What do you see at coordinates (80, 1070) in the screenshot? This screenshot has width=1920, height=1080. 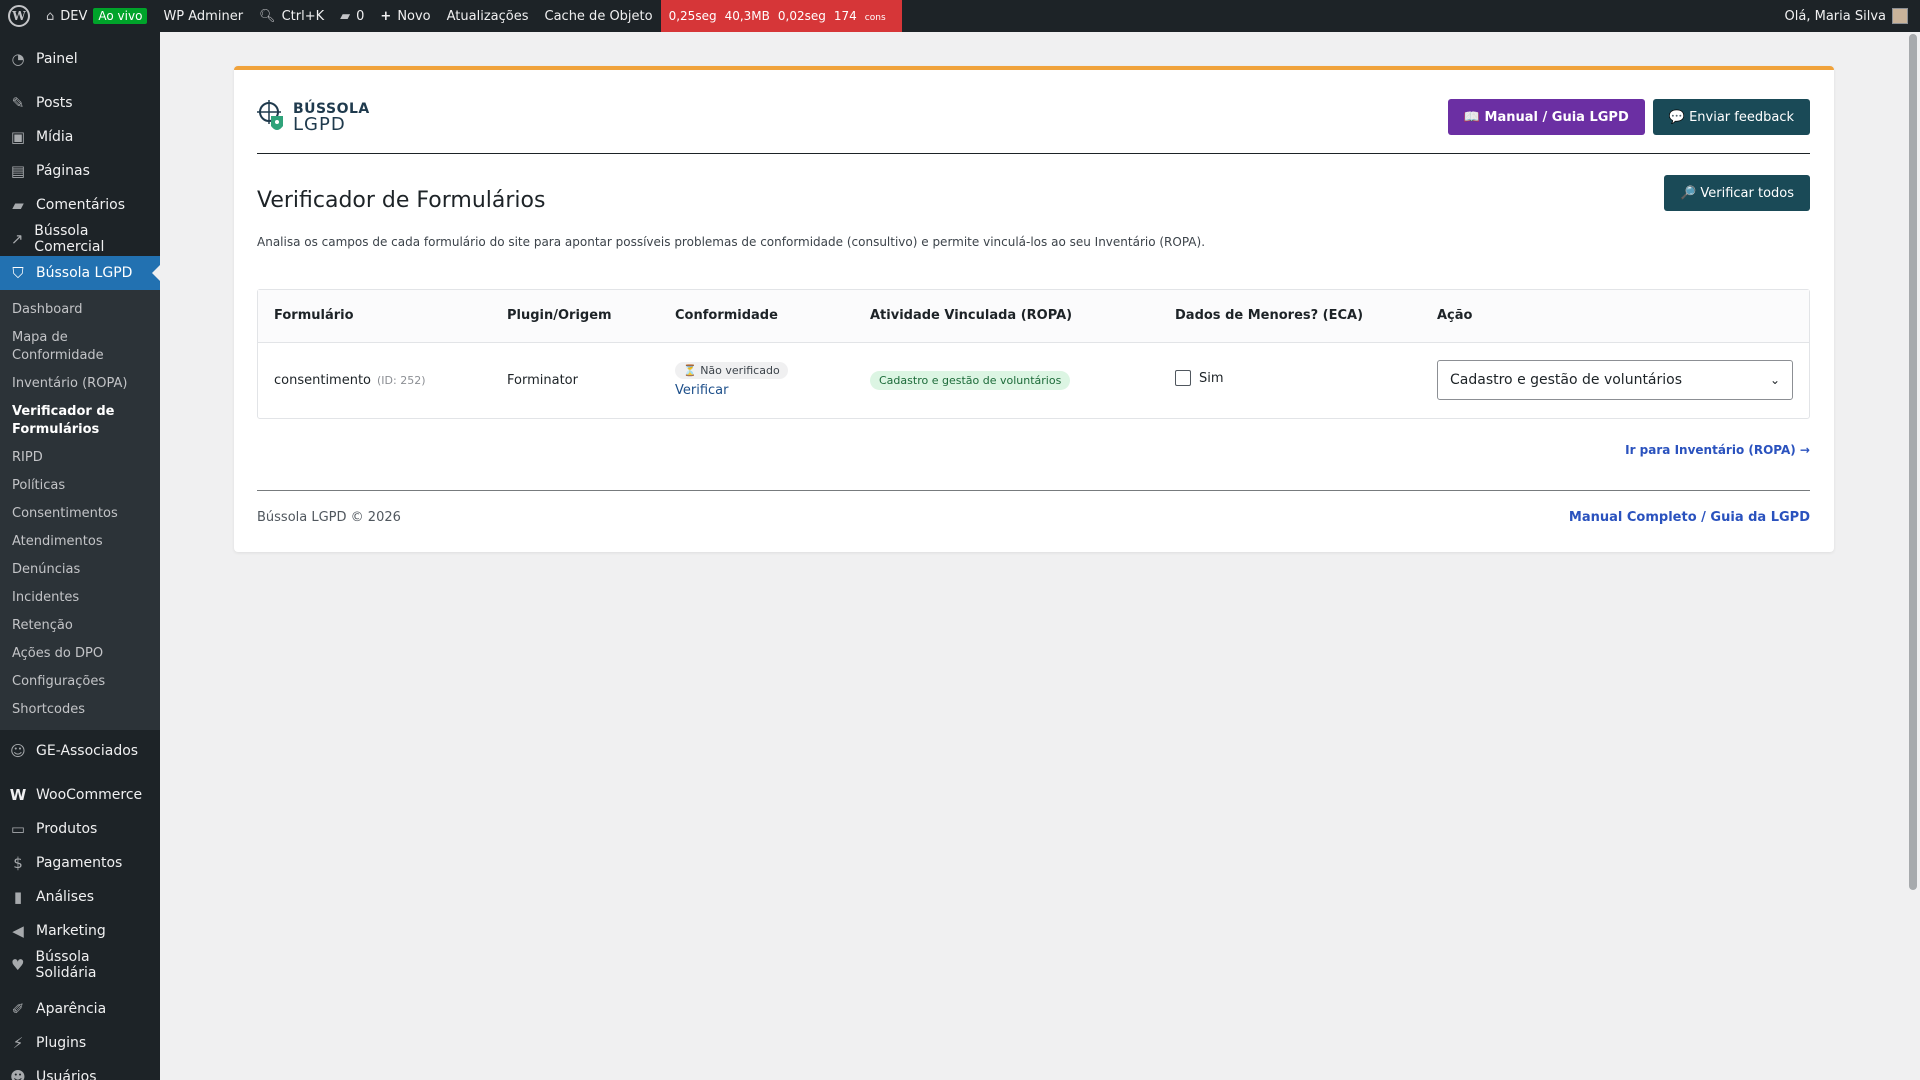 I see `menu-item-usuarios: ☻ Usuários` at bounding box center [80, 1070].